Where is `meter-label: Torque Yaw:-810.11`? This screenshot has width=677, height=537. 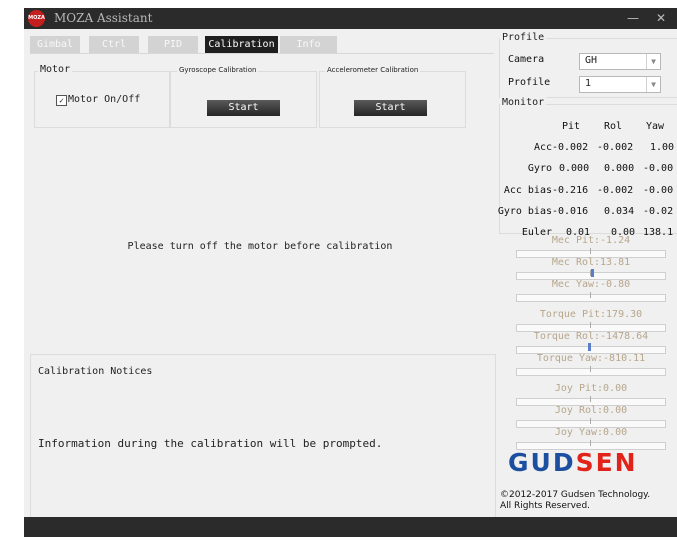
meter-label: Torque Yaw:-810.11 is located at coordinates (591, 358).